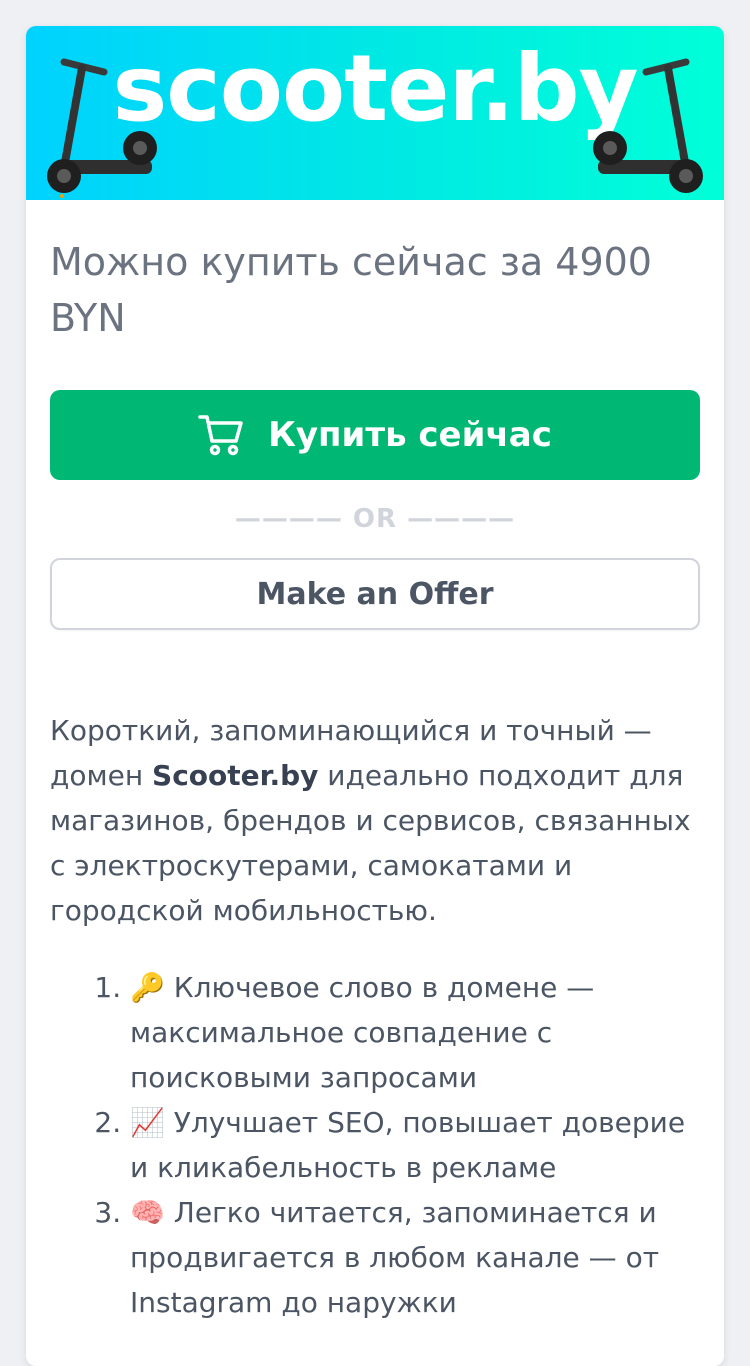  What do you see at coordinates (147, 987) in the screenshot?
I see `key-emoji-icon: 🔑` at bounding box center [147, 987].